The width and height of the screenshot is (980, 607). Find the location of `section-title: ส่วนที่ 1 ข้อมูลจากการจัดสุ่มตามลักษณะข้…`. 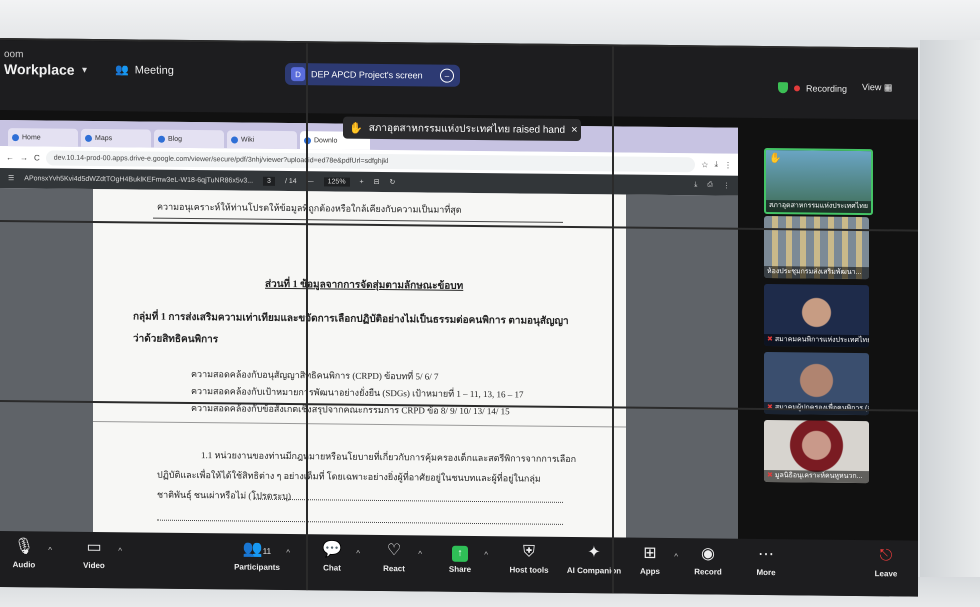

section-title: ส่วนที่ 1 ข้อมูลจากการจัดสุ่มตามลักษณะข้… is located at coordinates (364, 285).